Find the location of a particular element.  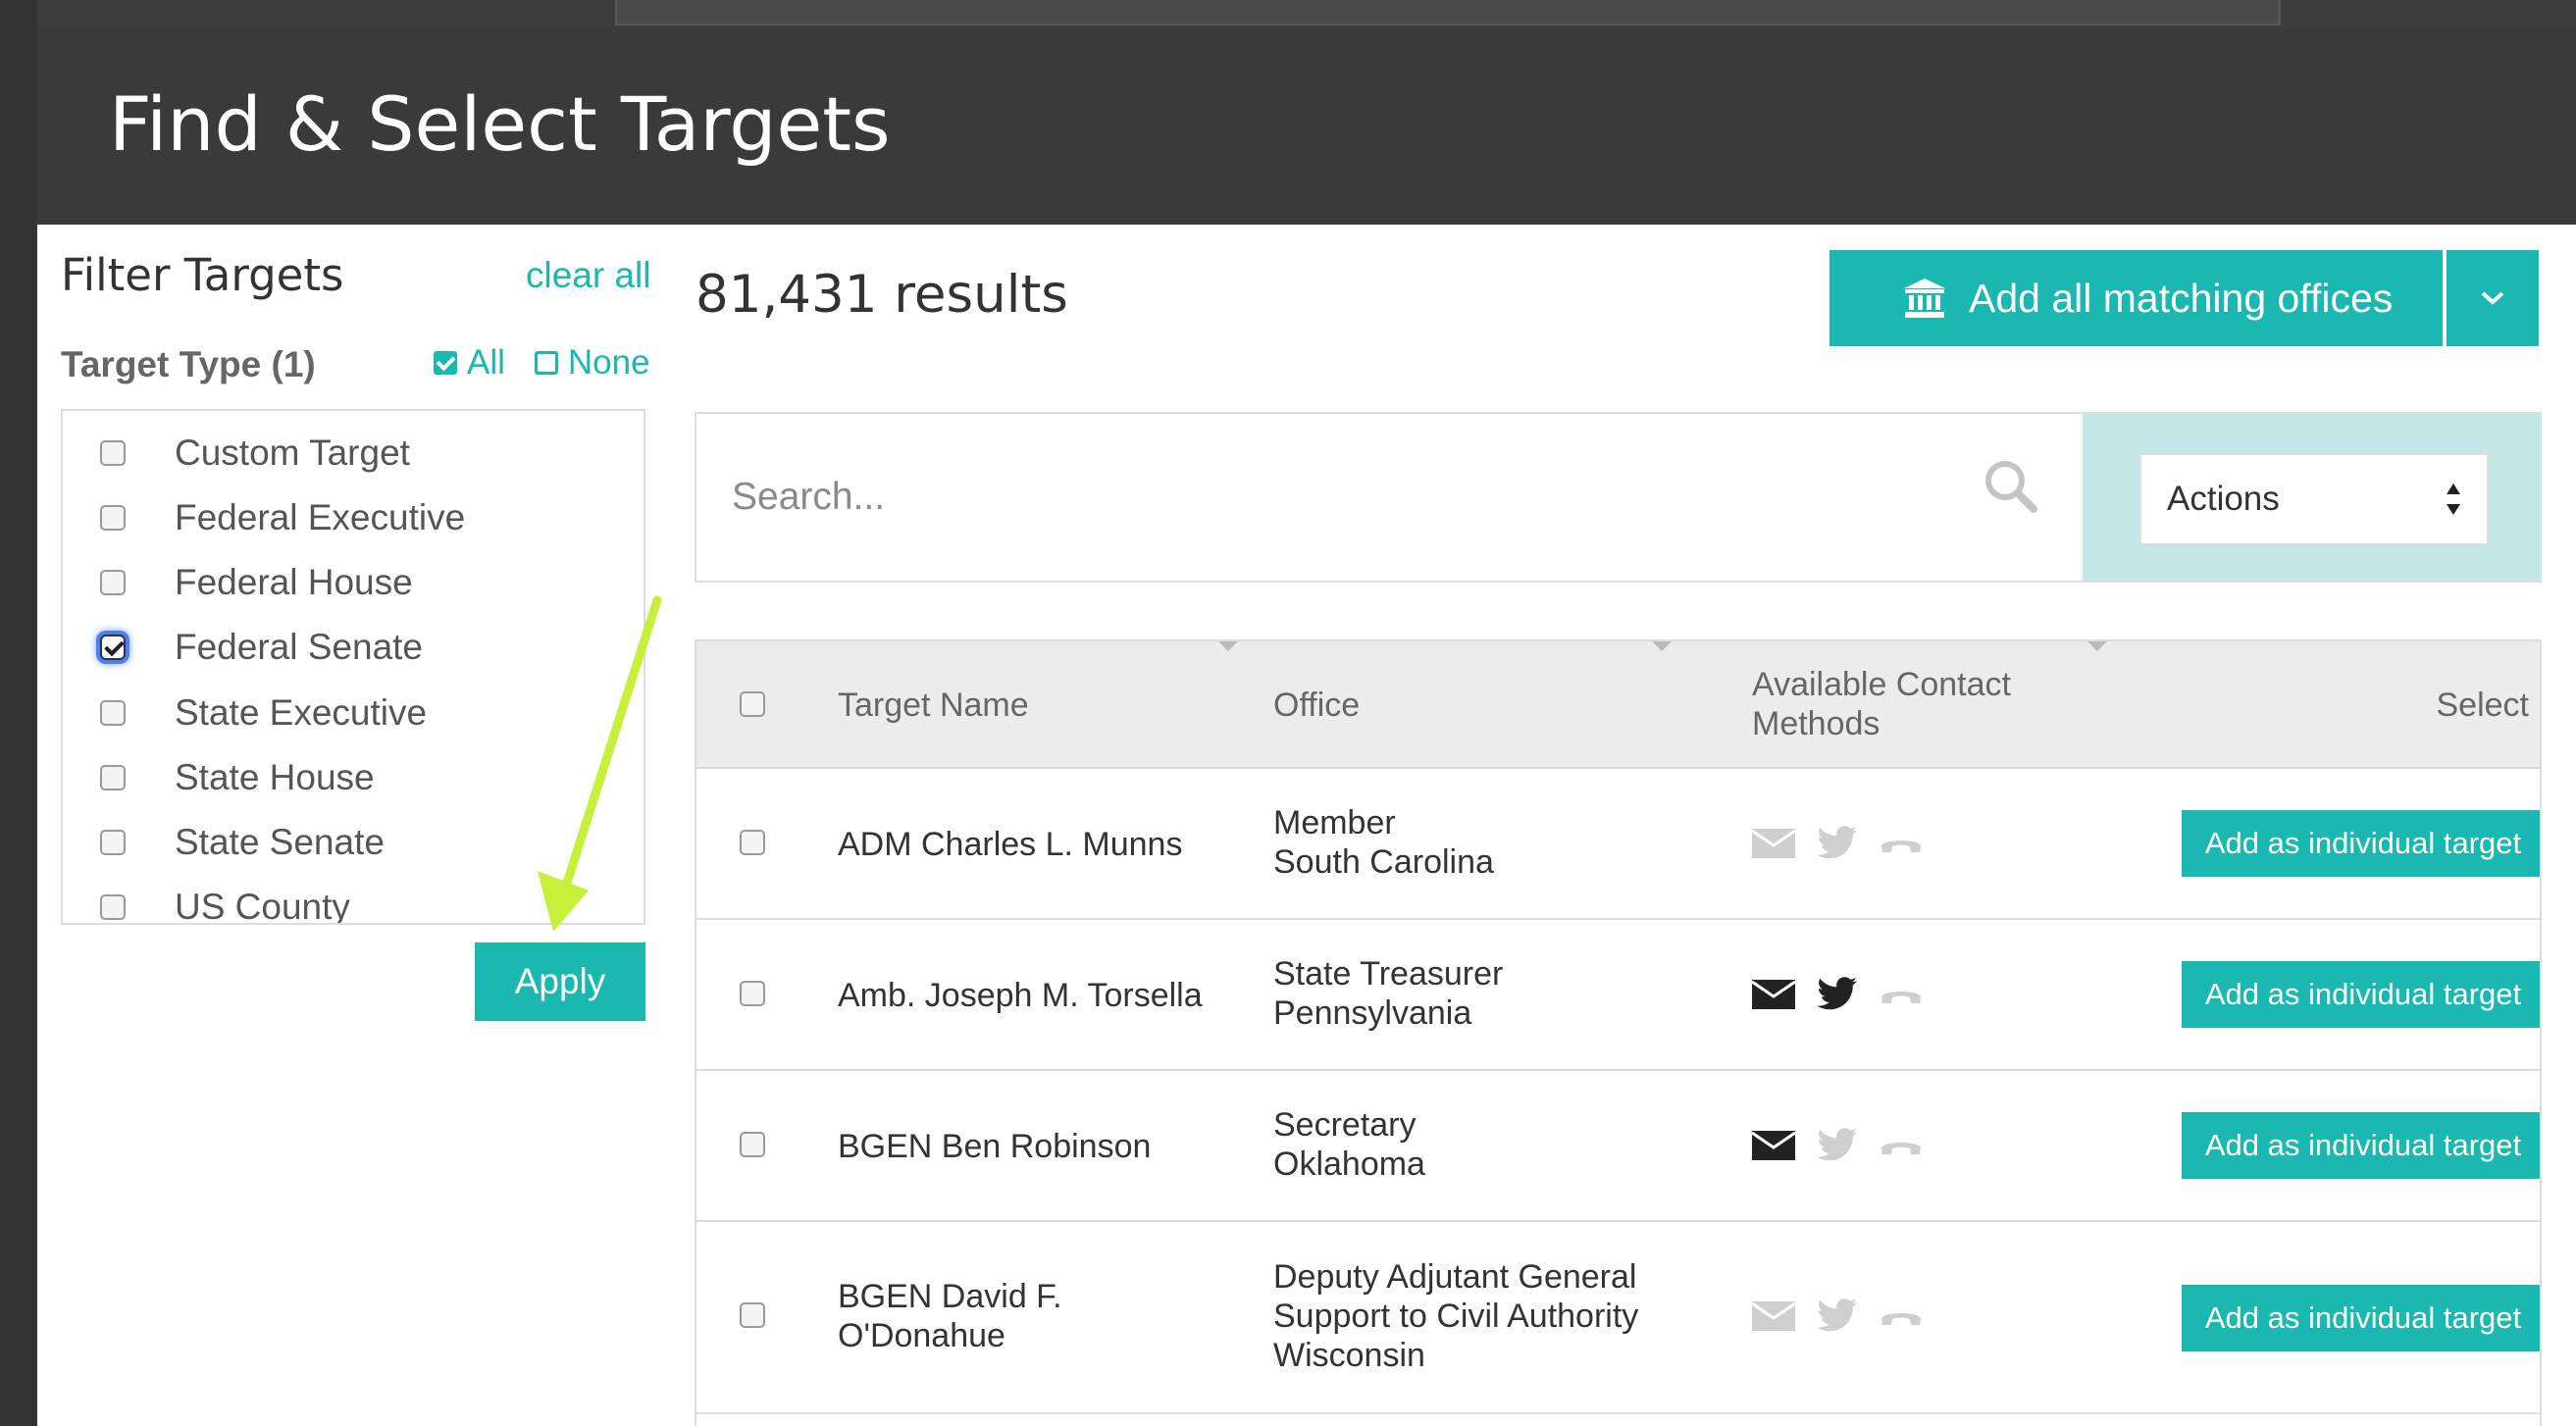

actions-label: Actions is located at coordinates (2223, 499).